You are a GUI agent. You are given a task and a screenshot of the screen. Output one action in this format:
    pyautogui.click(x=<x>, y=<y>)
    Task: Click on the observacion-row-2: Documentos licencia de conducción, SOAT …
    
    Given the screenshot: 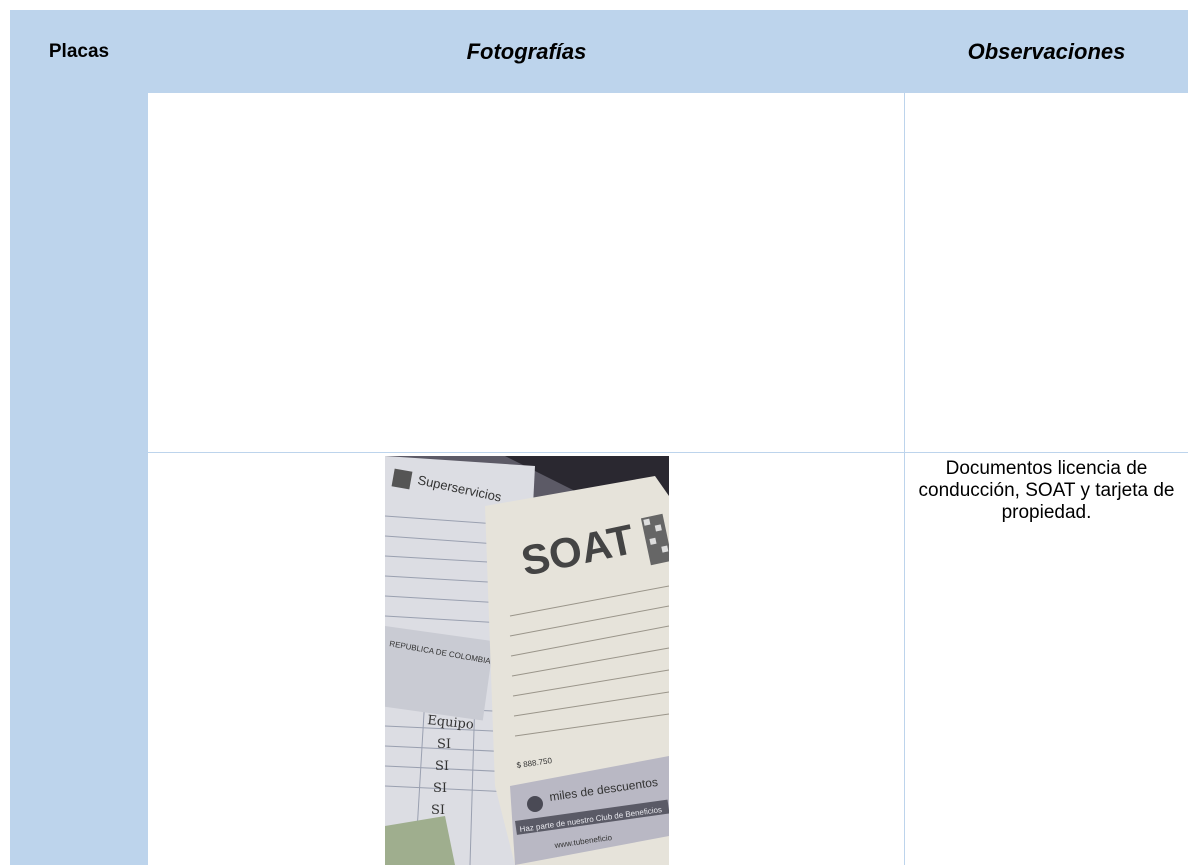 What is the action you would take?
    pyautogui.click(x=1046, y=490)
    